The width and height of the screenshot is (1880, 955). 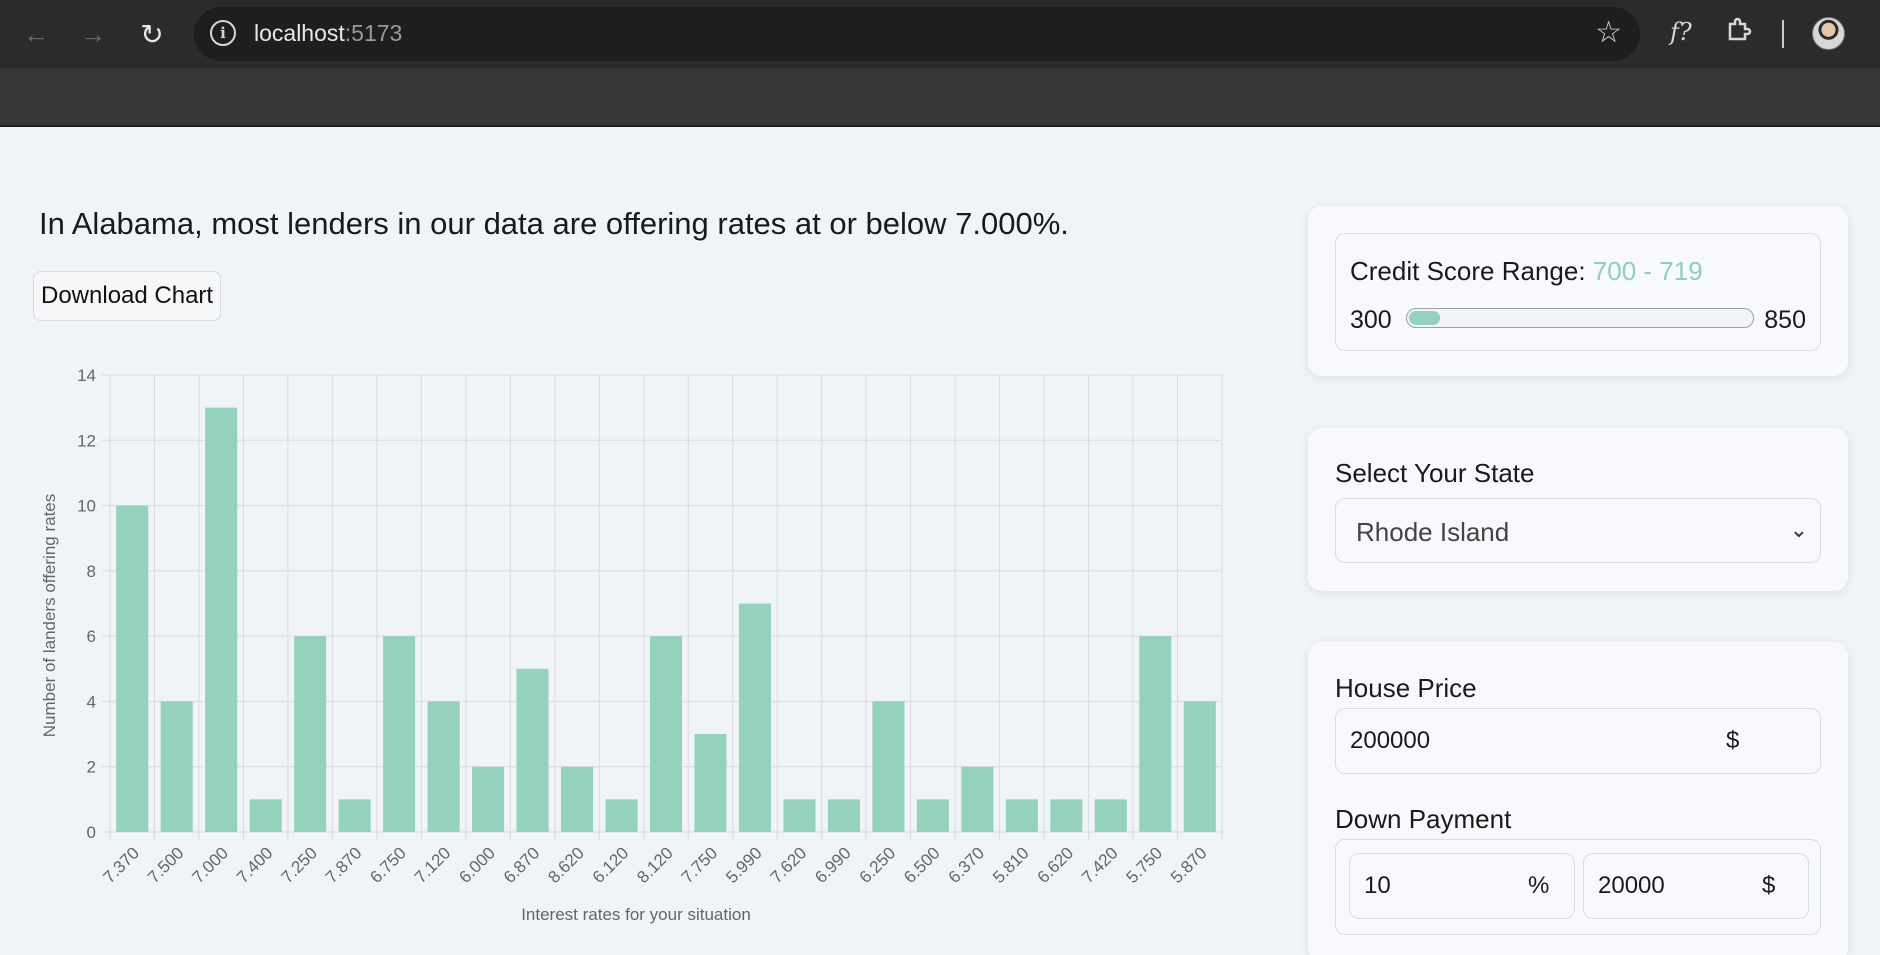 What do you see at coordinates (922, 865) in the screenshot?
I see `x-tick-label: 6.500` at bounding box center [922, 865].